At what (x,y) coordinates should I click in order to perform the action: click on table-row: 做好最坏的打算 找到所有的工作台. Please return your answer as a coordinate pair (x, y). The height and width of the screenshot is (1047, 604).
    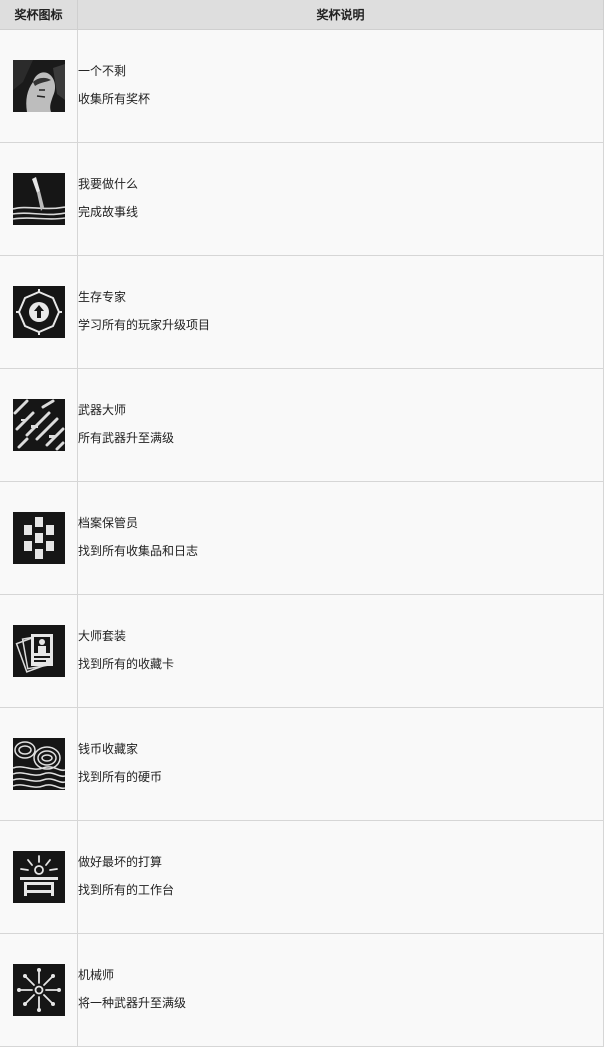
    Looking at the image, I should click on (302, 877).